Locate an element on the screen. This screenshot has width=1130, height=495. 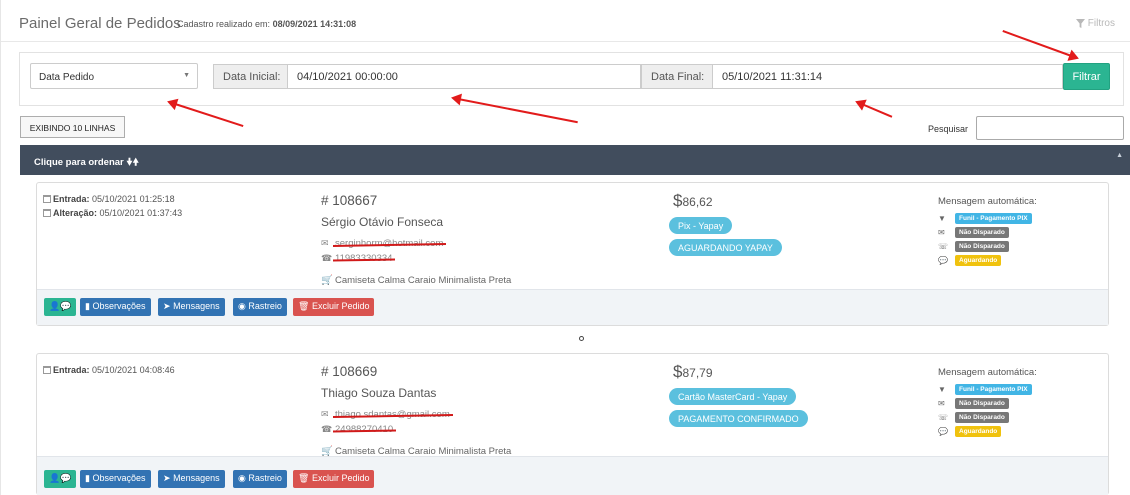
rows-per-page-button: EXIBINDO 10 LINHAS is located at coordinates (72, 127).